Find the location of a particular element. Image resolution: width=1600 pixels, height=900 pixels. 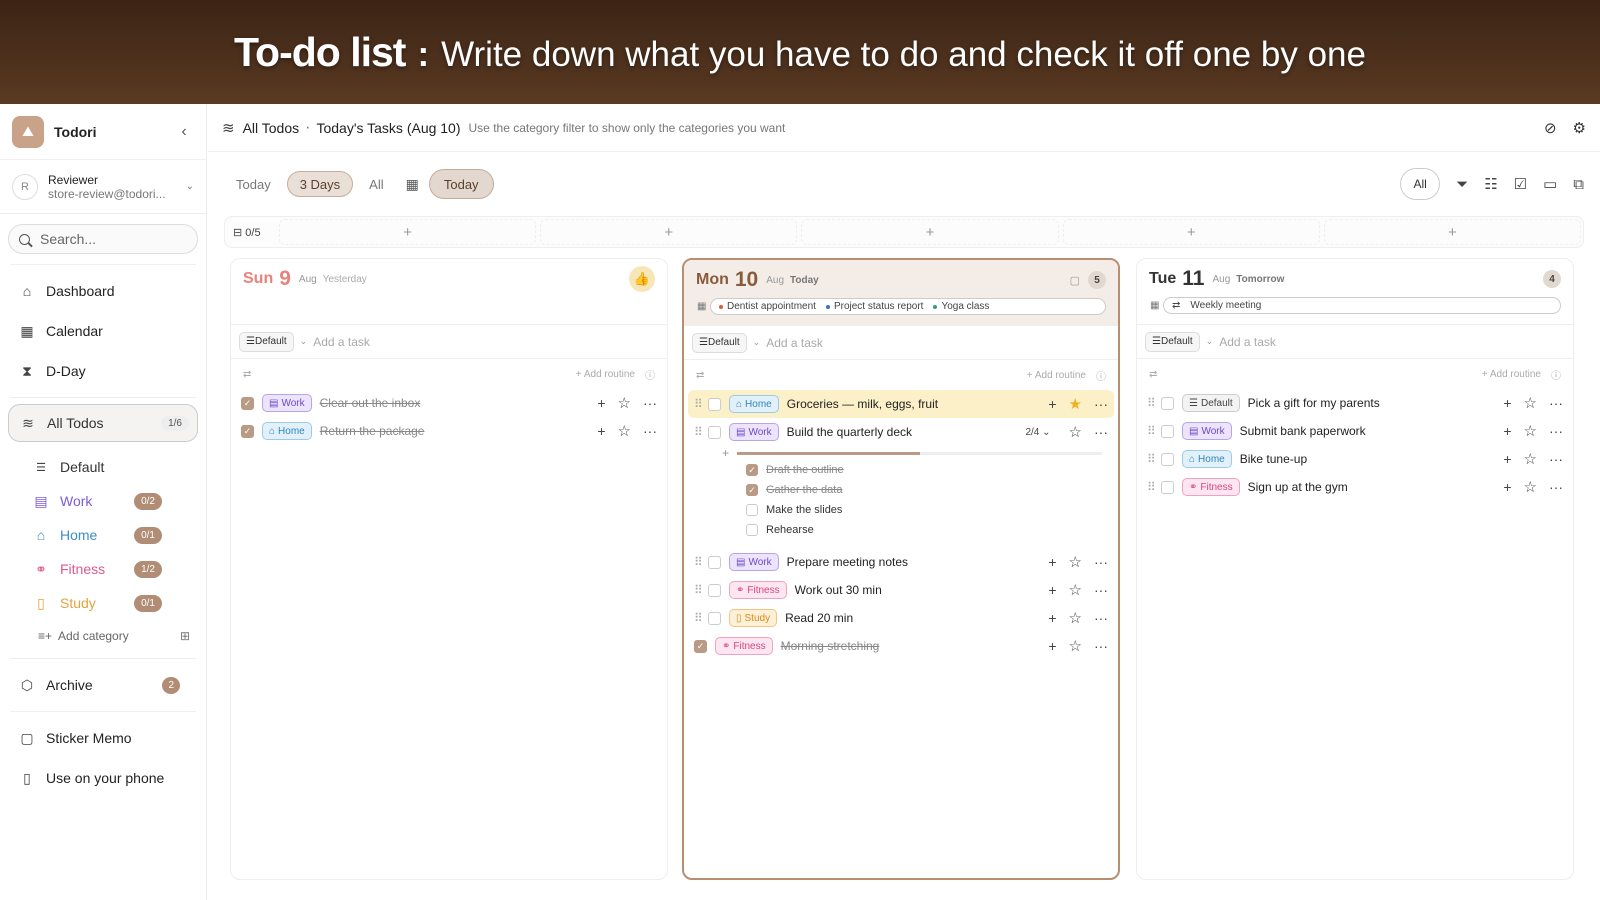

gear-icon: ⚙ is located at coordinates (1579, 128).